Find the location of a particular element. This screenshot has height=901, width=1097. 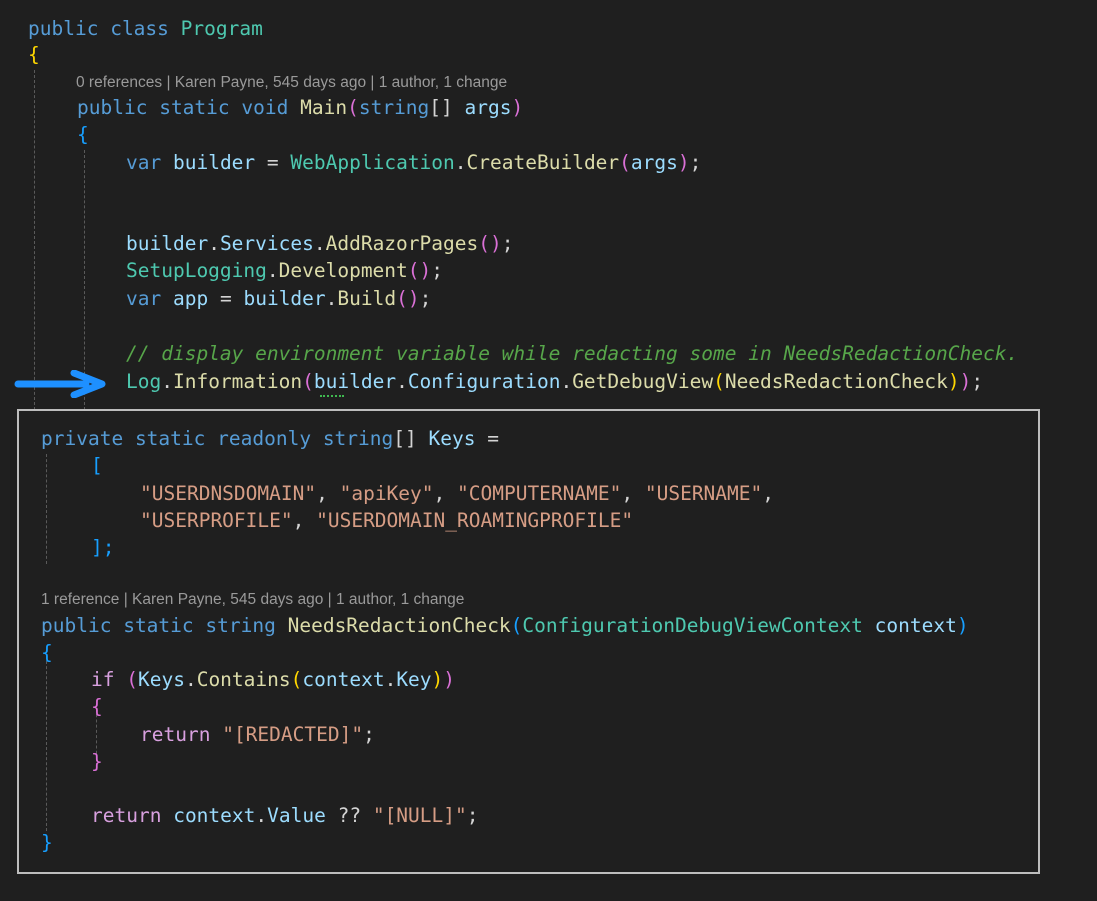

string-literal: "COMPUTERNAME" is located at coordinates (539, 493).